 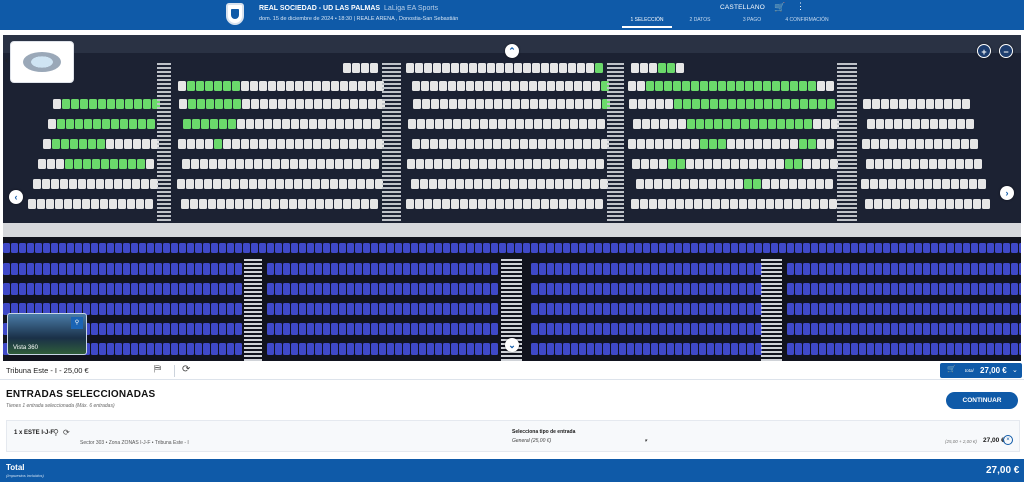 I want to click on more-menu-icon: ⋮, so click(x=800, y=6).